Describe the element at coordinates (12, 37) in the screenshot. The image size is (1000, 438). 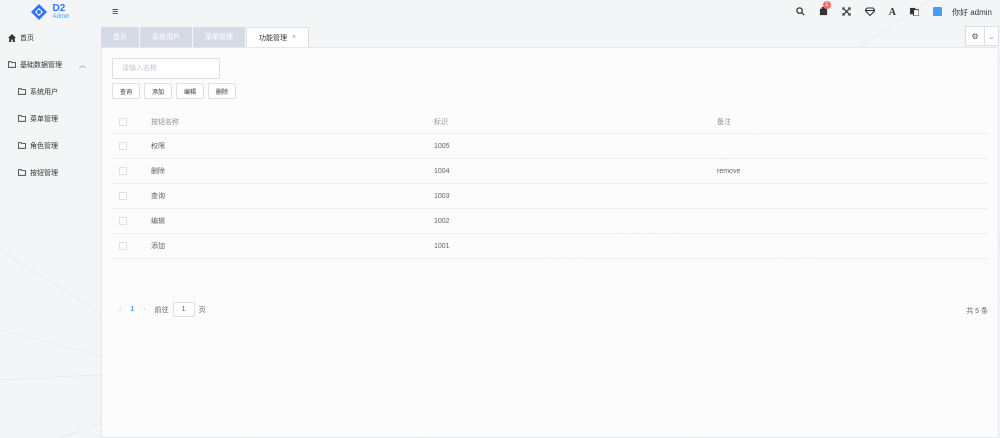
I see `home-icon` at that location.